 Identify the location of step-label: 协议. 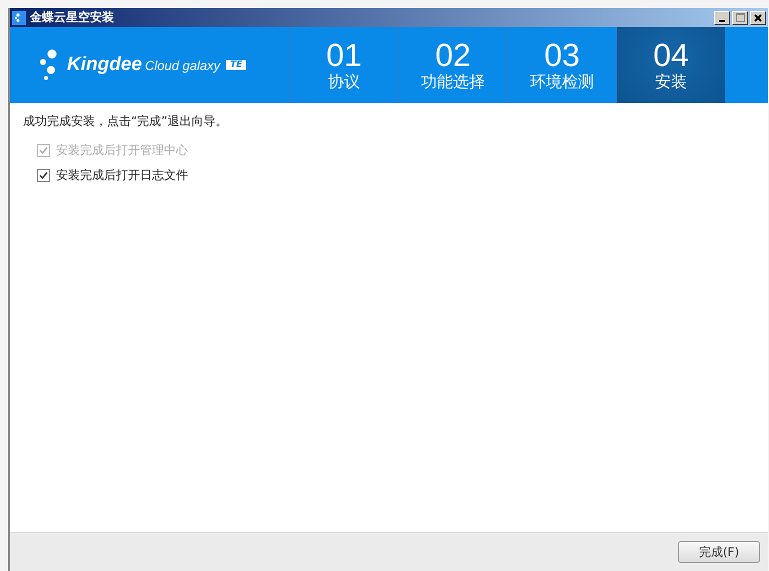
(344, 82).